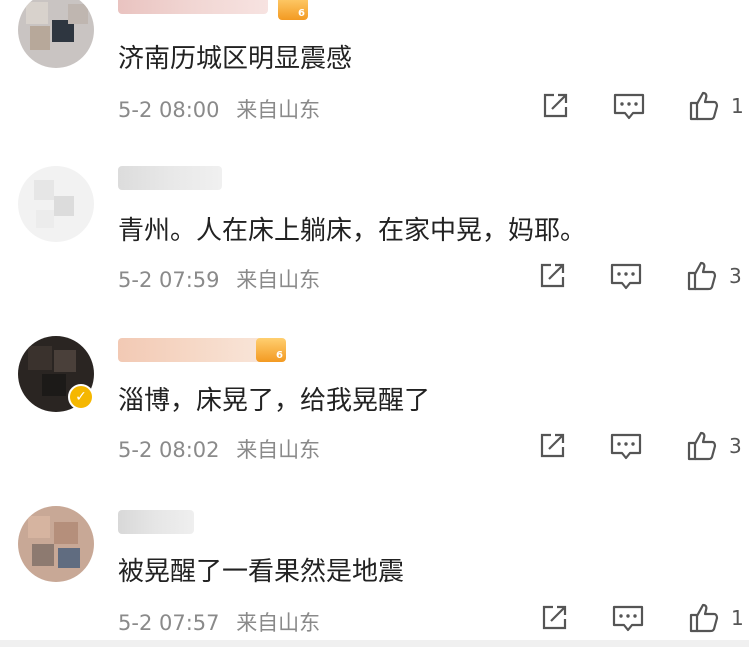 The height and width of the screenshot is (647, 749). I want to click on comment-date: 5-2 07:57, so click(169, 623).